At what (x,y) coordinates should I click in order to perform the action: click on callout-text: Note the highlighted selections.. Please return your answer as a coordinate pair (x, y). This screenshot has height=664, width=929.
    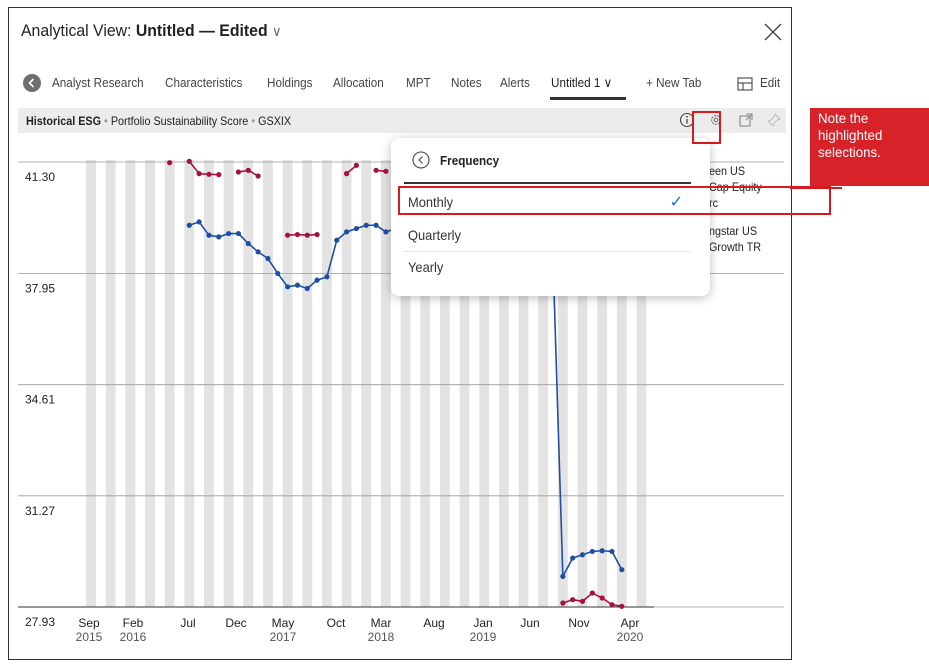
    Looking at the image, I should click on (850, 135).